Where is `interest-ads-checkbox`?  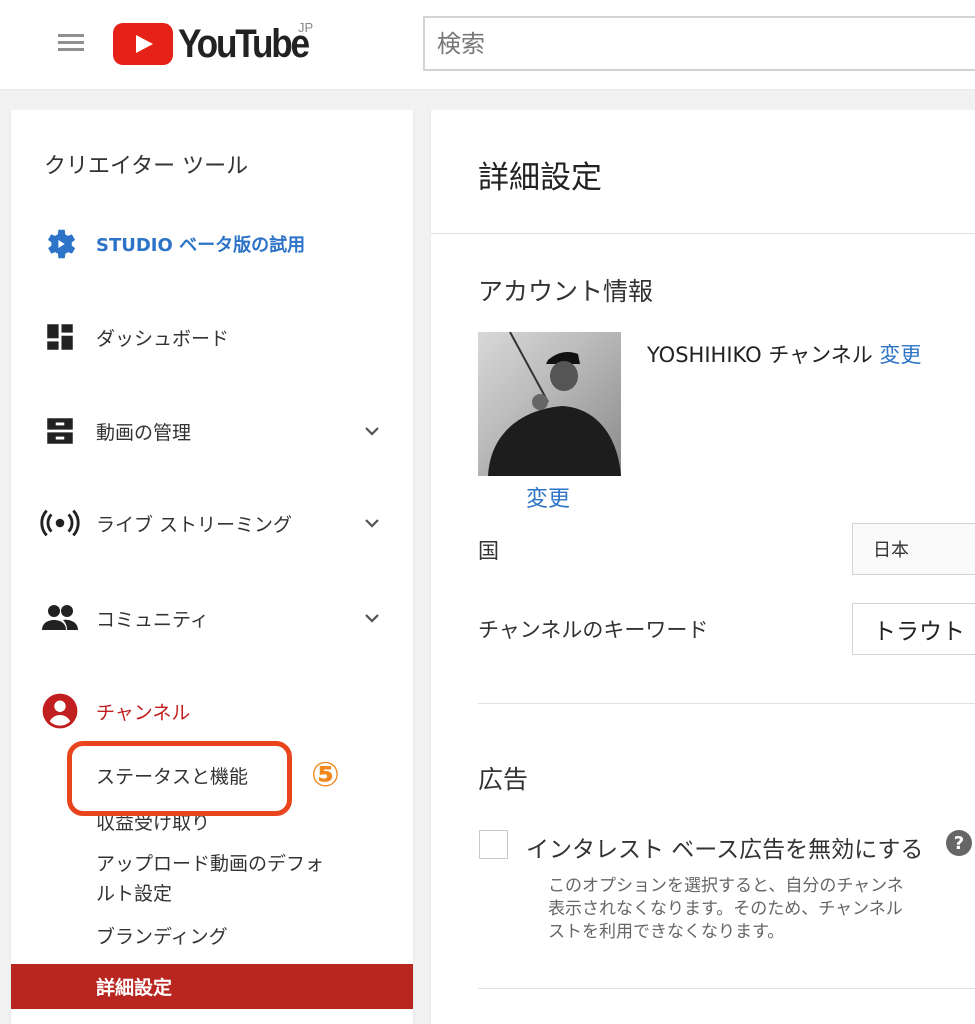
interest-ads-checkbox is located at coordinates (493, 844).